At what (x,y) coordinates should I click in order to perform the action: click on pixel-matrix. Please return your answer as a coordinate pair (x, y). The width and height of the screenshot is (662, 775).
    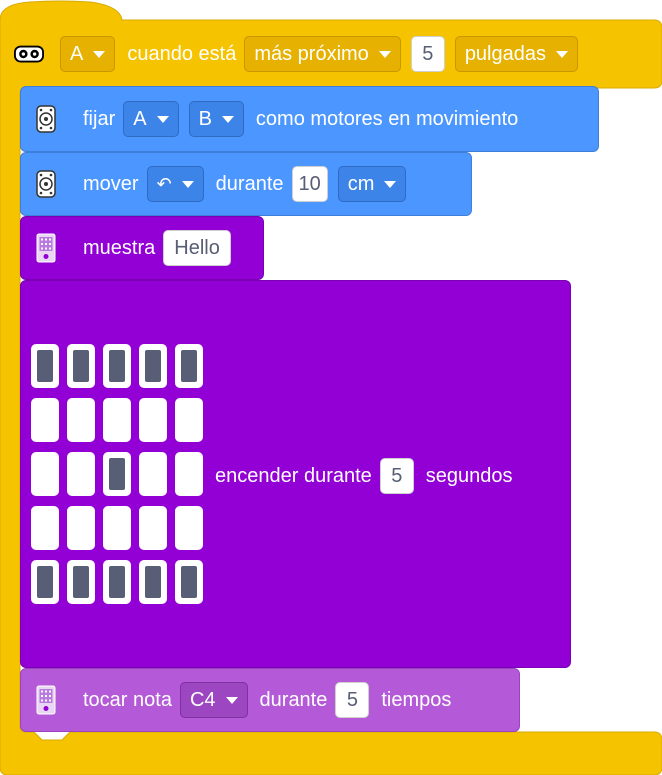
    Looking at the image, I should click on (117, 474).